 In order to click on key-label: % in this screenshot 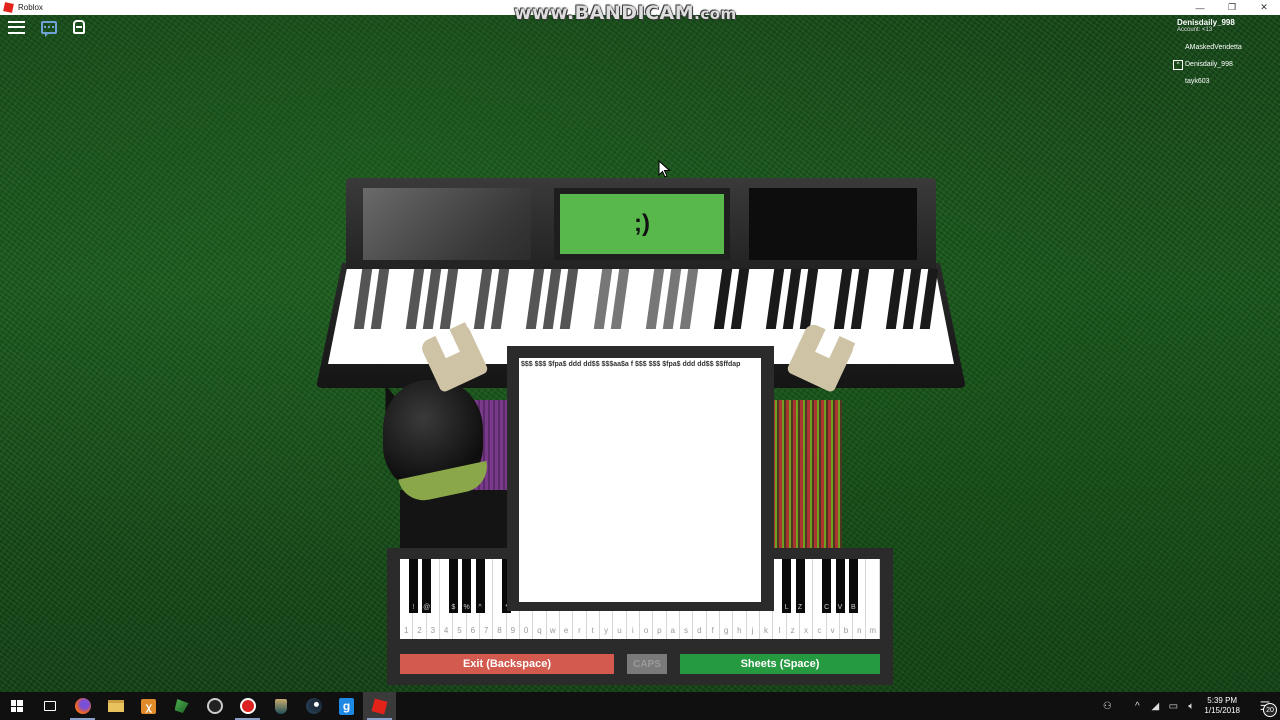, I will do `click(466, 607)`.